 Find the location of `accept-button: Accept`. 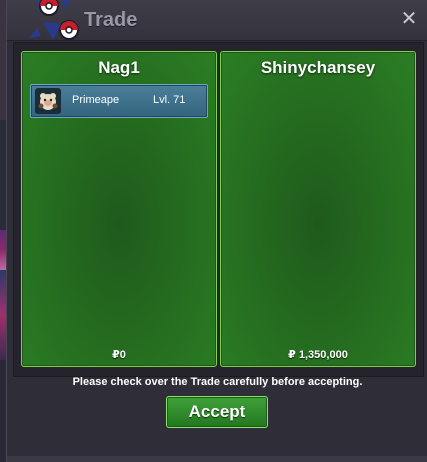

accept-button: Accept is located at coordinates (217, 412).